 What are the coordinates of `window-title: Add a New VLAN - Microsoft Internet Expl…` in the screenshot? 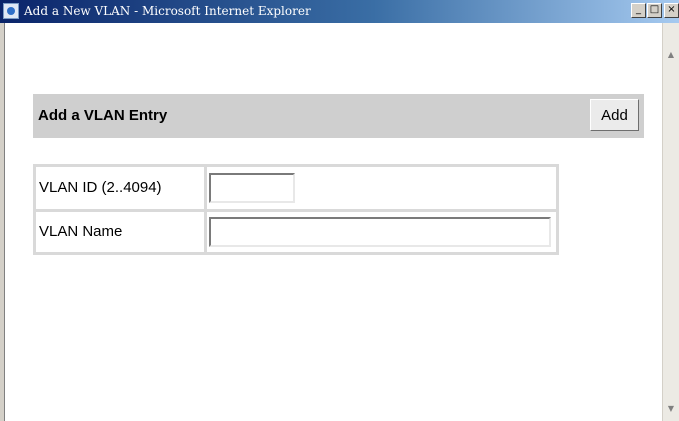 It's located at (167, 11).